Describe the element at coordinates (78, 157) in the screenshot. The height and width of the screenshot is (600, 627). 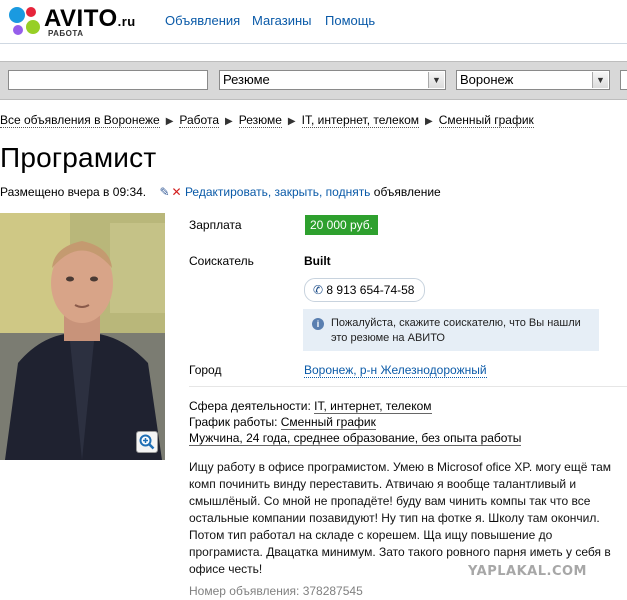
I see `page-title: Програмист` at that location.